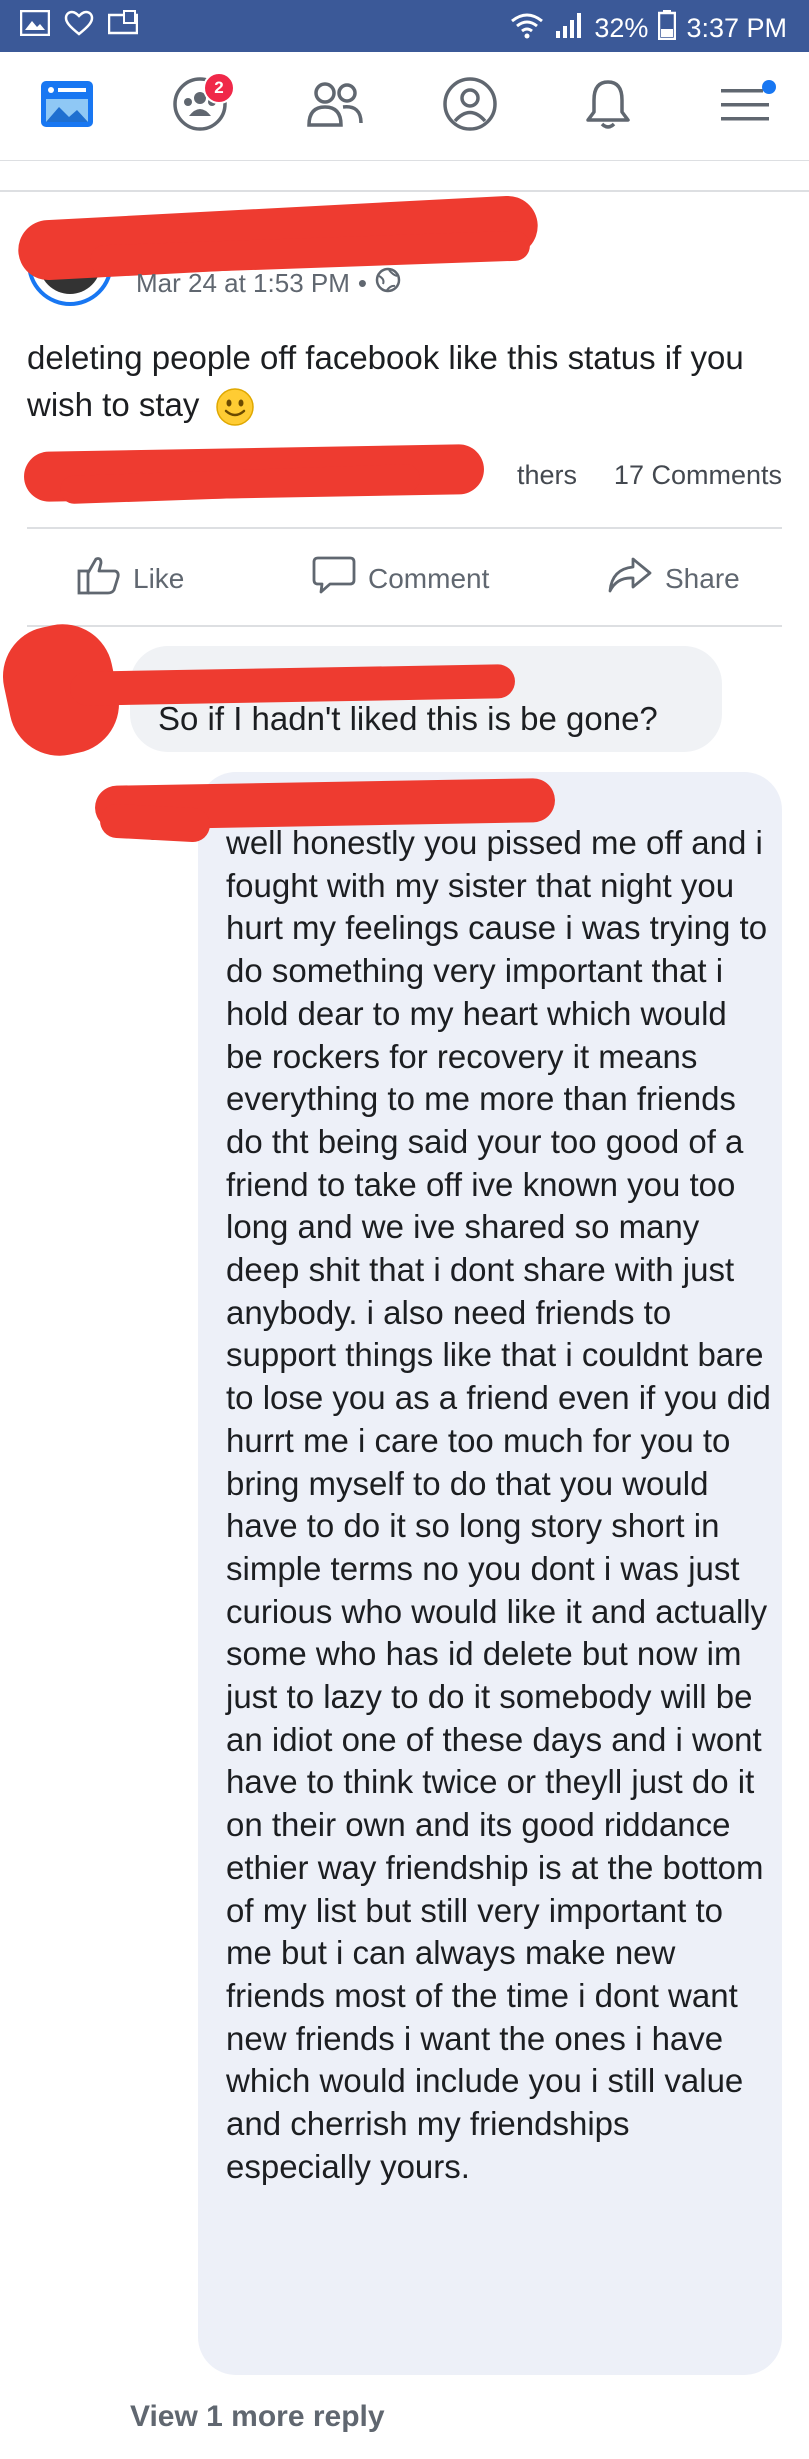  Describe the element at coordinates (621, 28) in the screenshot. I see `battery-level: 32%` at that location.